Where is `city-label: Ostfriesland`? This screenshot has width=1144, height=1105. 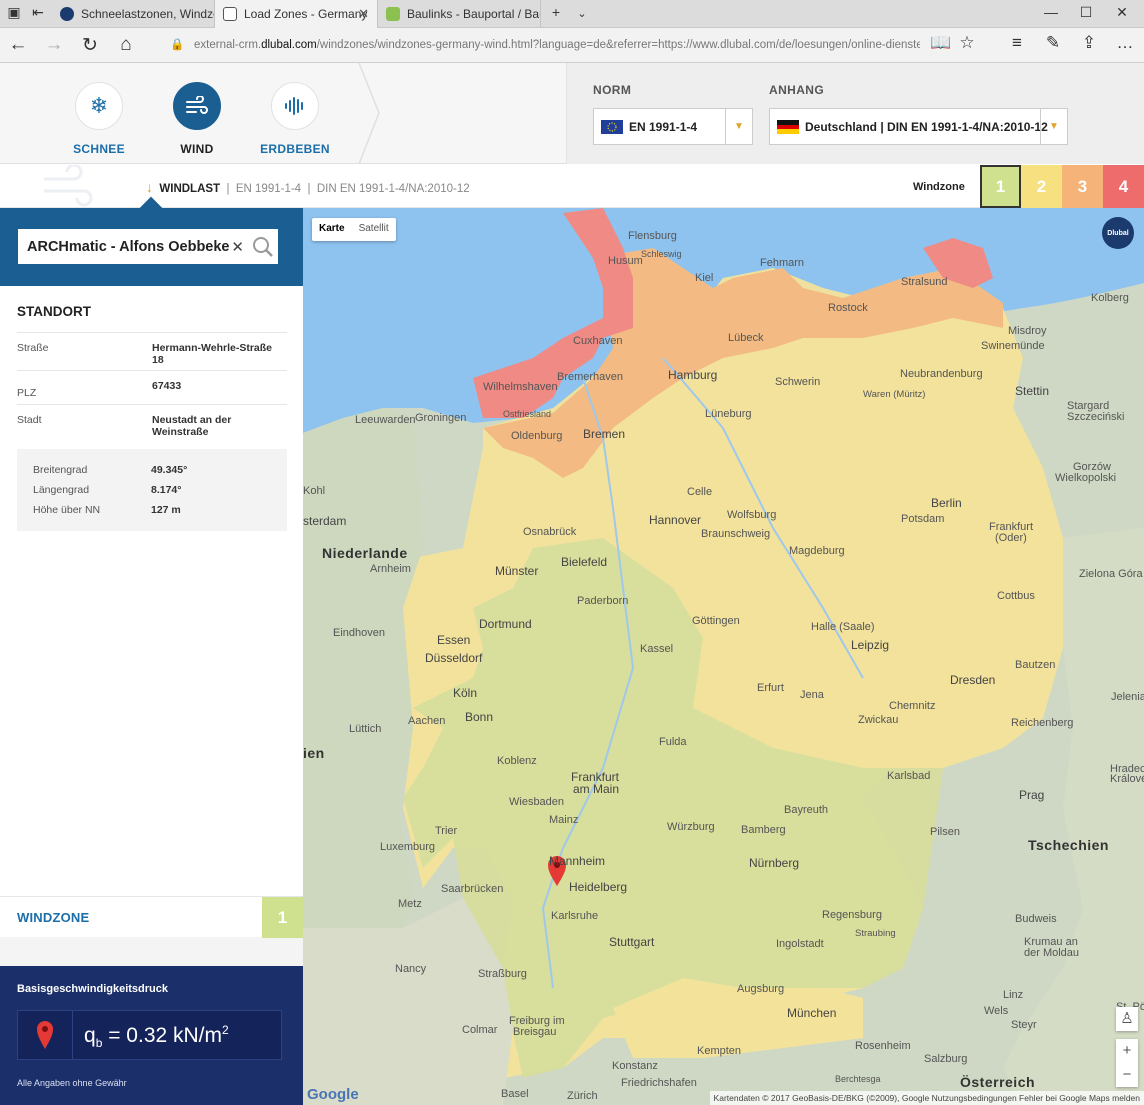
city-label: Ostfriesland is located at coordinates (527, 414).